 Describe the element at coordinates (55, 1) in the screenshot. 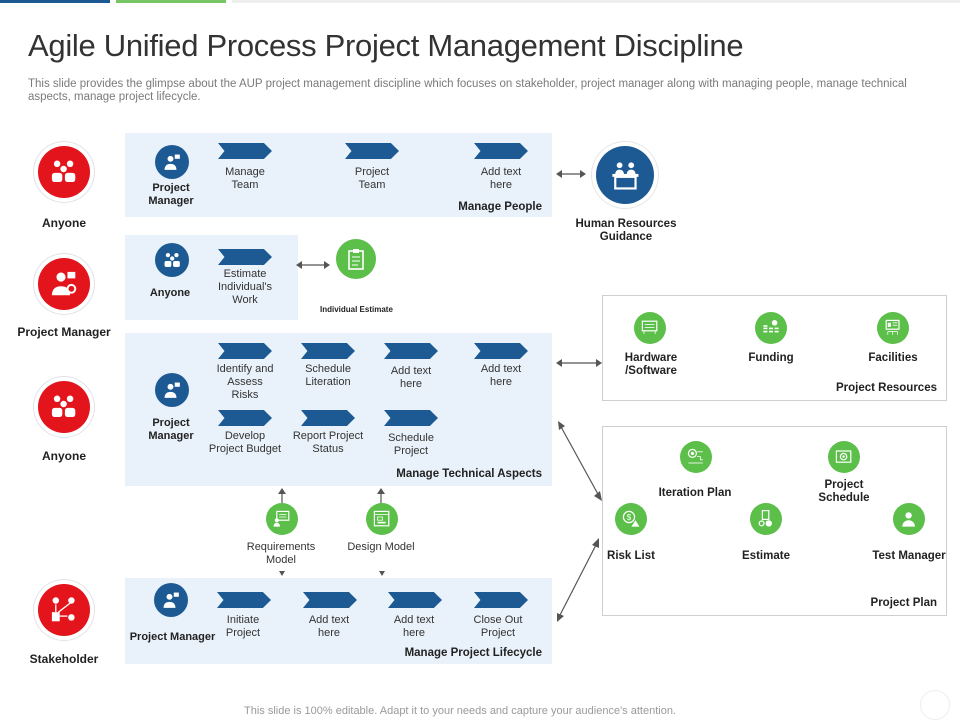

I see `top-bar-blue` at that location.